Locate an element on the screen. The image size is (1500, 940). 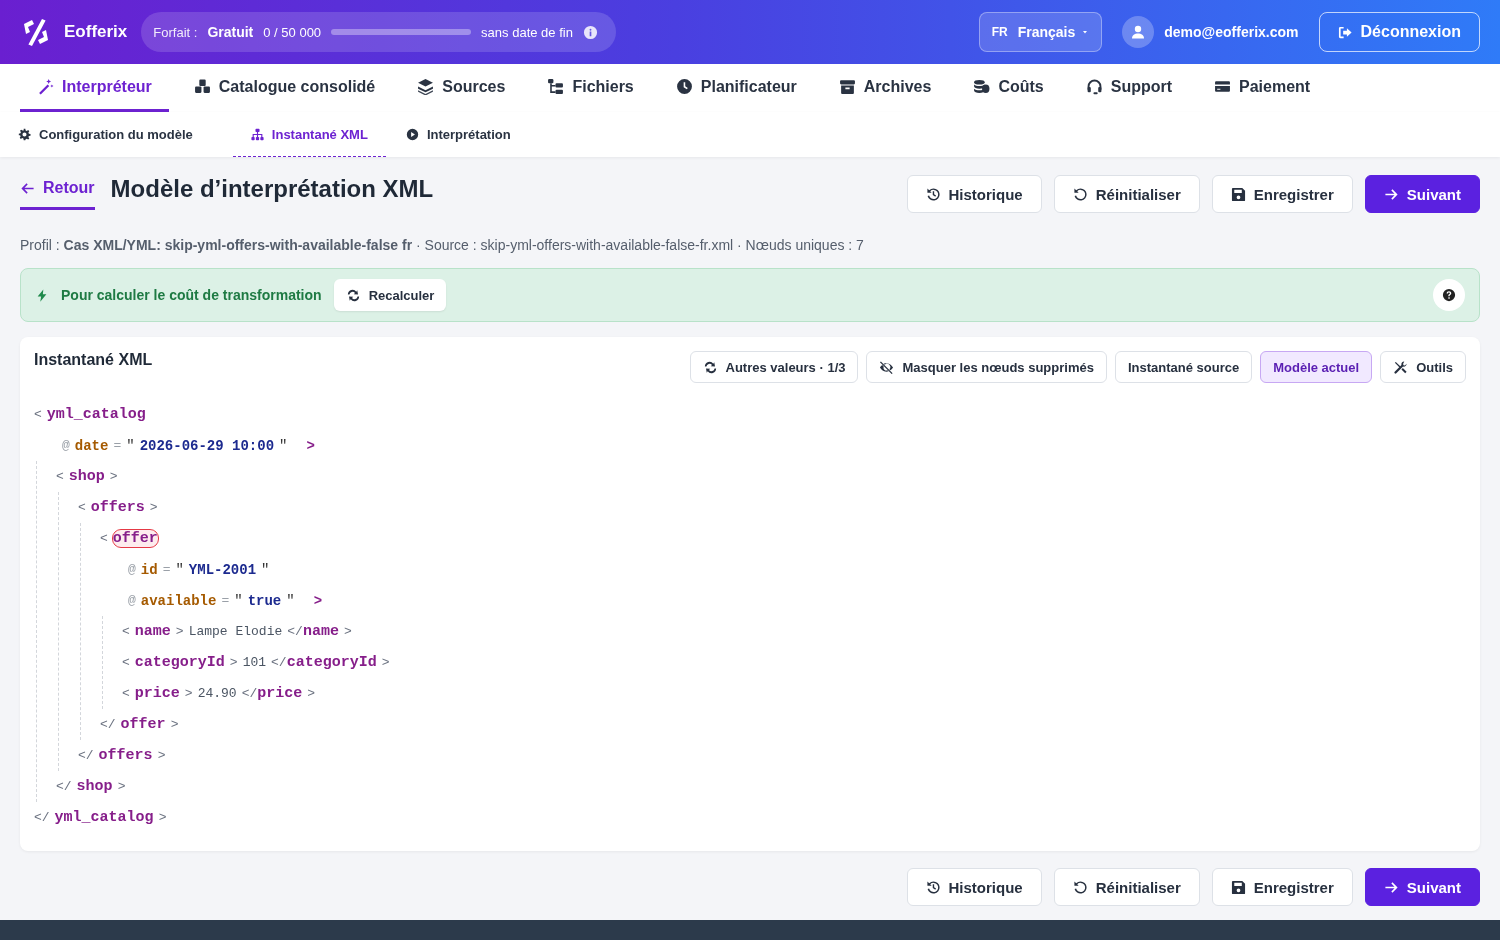
user-email: demo@eofferix.com is located at coordinates (1231, 32).